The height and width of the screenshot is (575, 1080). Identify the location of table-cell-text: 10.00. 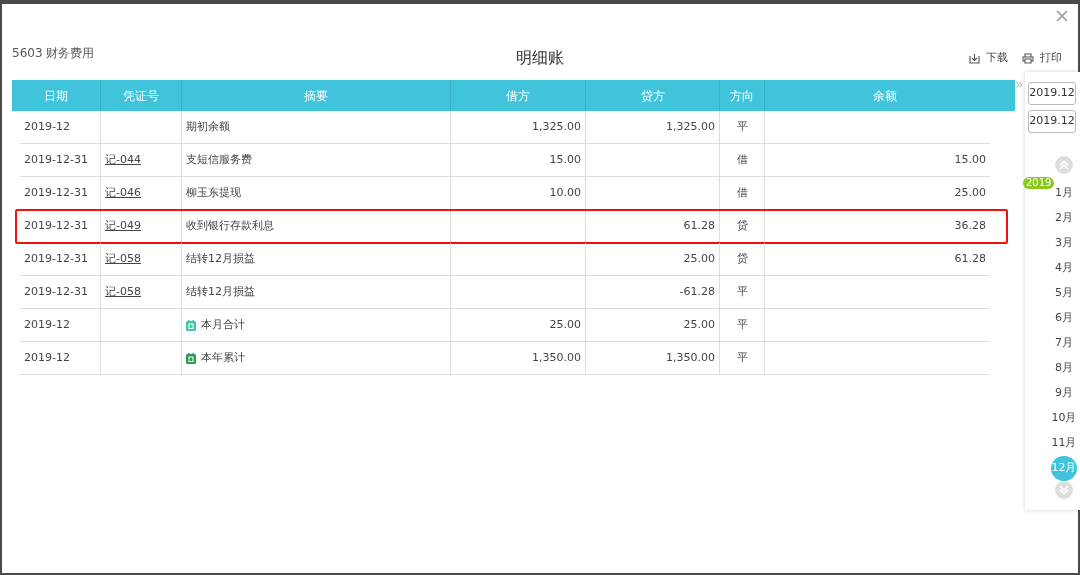
(565, 192).